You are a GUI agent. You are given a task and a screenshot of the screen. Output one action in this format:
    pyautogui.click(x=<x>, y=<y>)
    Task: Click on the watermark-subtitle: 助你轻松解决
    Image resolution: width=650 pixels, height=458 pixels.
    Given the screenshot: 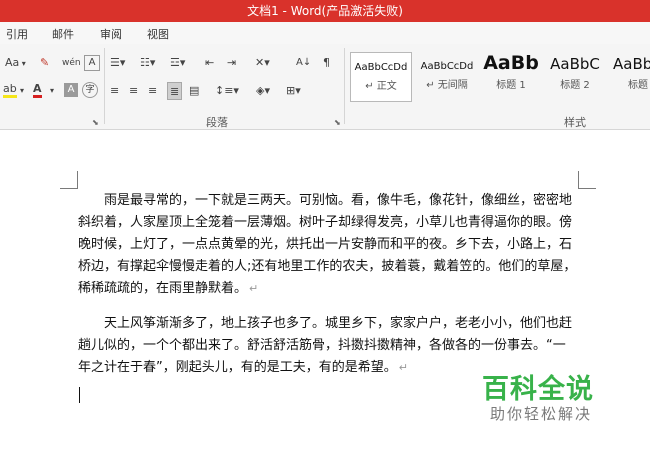 What is the action you would take?
    pyautogui.click(x=541, y=414)
    